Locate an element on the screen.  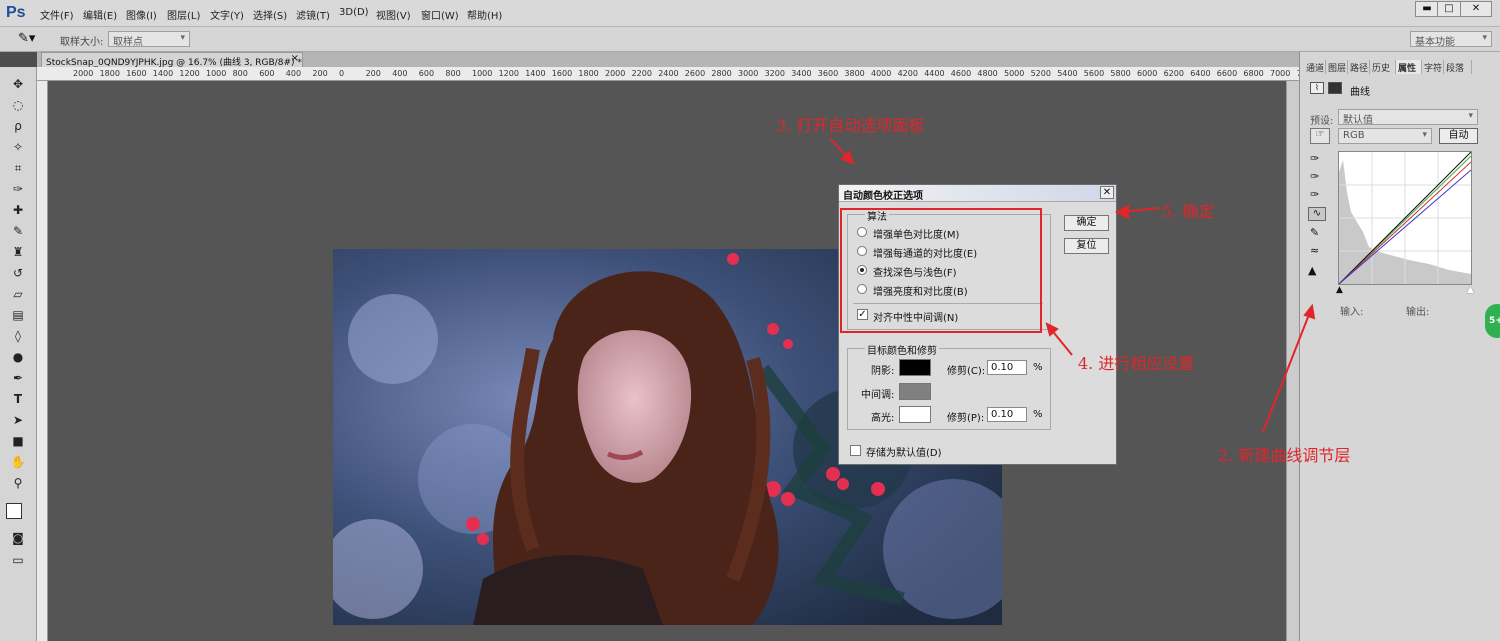
annotation-step3: 3. 打开自动选项面板 is located at coordinates (850, 125).